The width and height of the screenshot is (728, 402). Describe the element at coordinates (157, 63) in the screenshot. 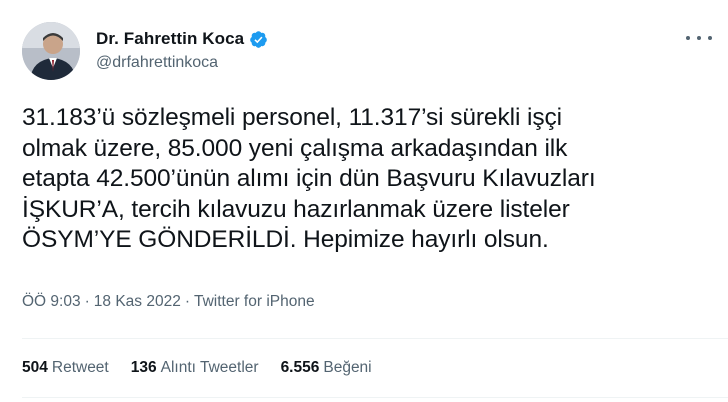

I see `user-handle: @drfahrettinkoca` at that location.